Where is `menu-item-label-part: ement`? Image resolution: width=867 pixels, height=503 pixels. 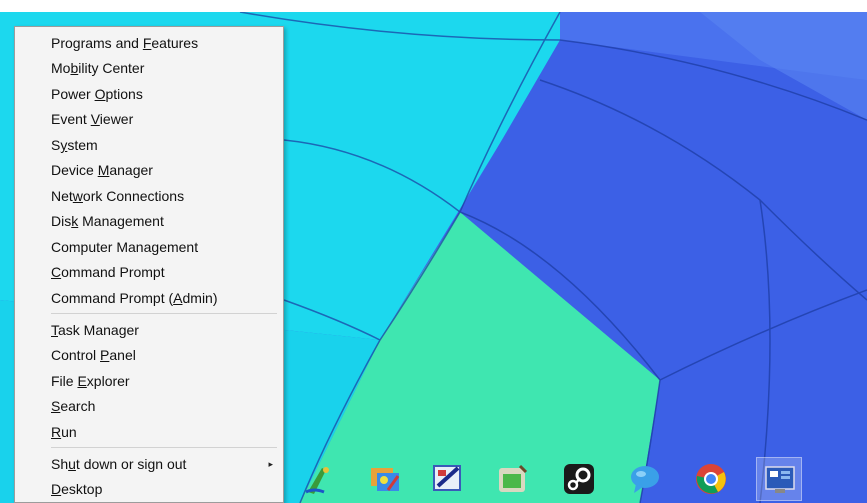 menu-item-label-part: ement is located at coordinates (179, 247).